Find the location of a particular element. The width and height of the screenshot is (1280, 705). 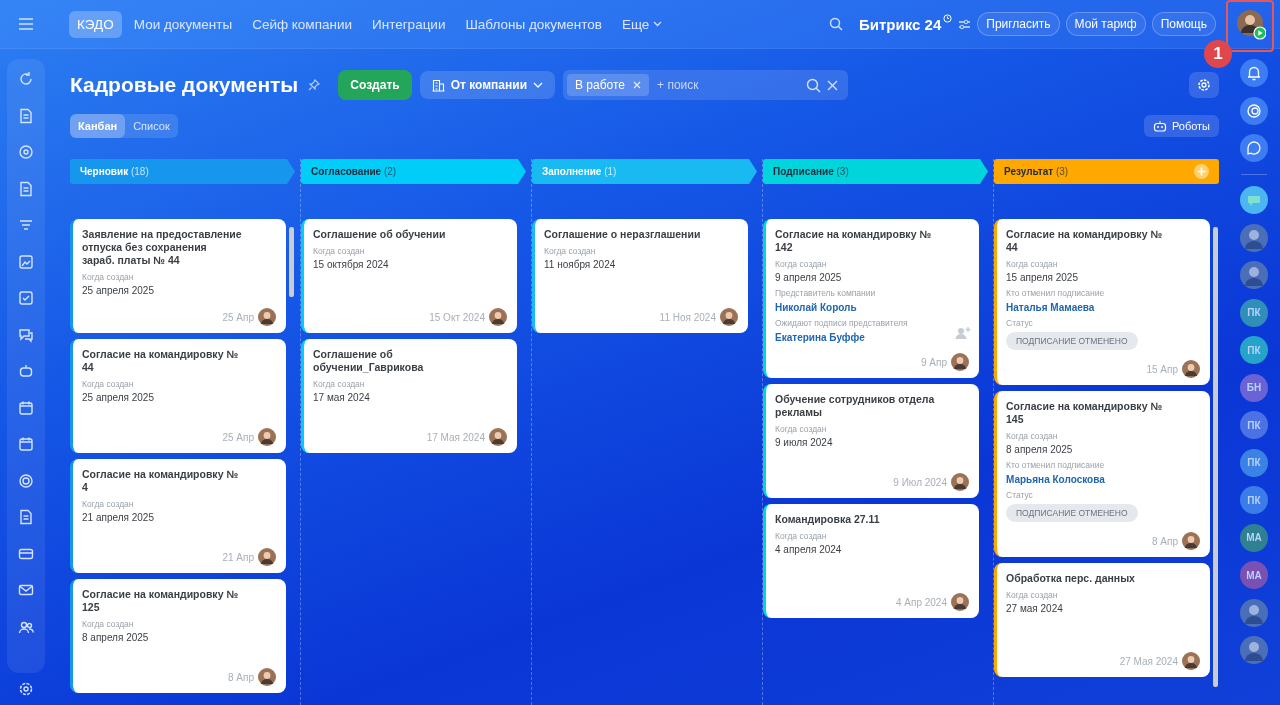

refresh-icon is located at coordinates (26, 79).